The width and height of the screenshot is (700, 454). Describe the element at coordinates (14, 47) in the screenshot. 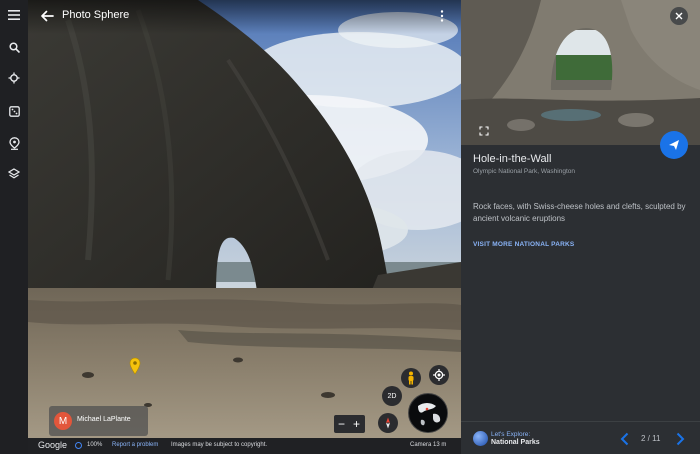

I see `search-icon` at that location.